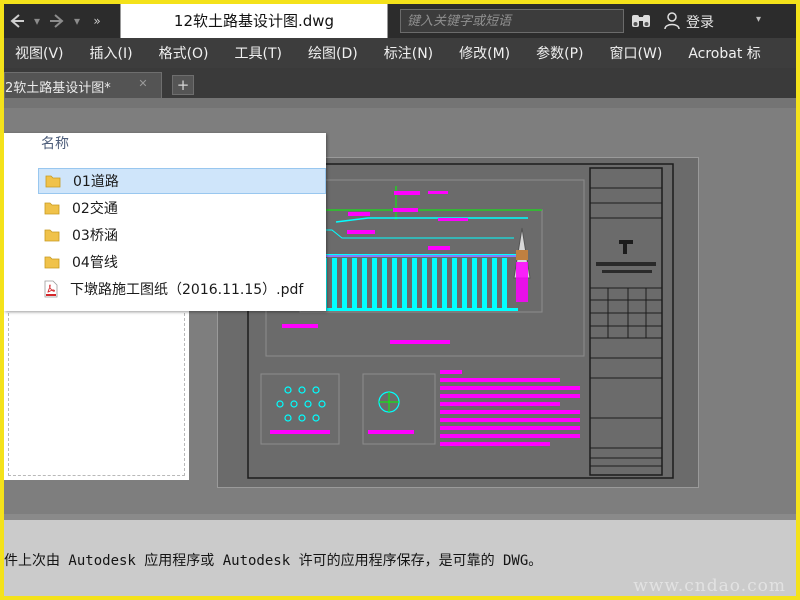 The image size is (800, 600). What do you see at coordinates (96, 182) in the screenshot?
I see `list-item-label: 01道路` at bounding box center [96, 182].